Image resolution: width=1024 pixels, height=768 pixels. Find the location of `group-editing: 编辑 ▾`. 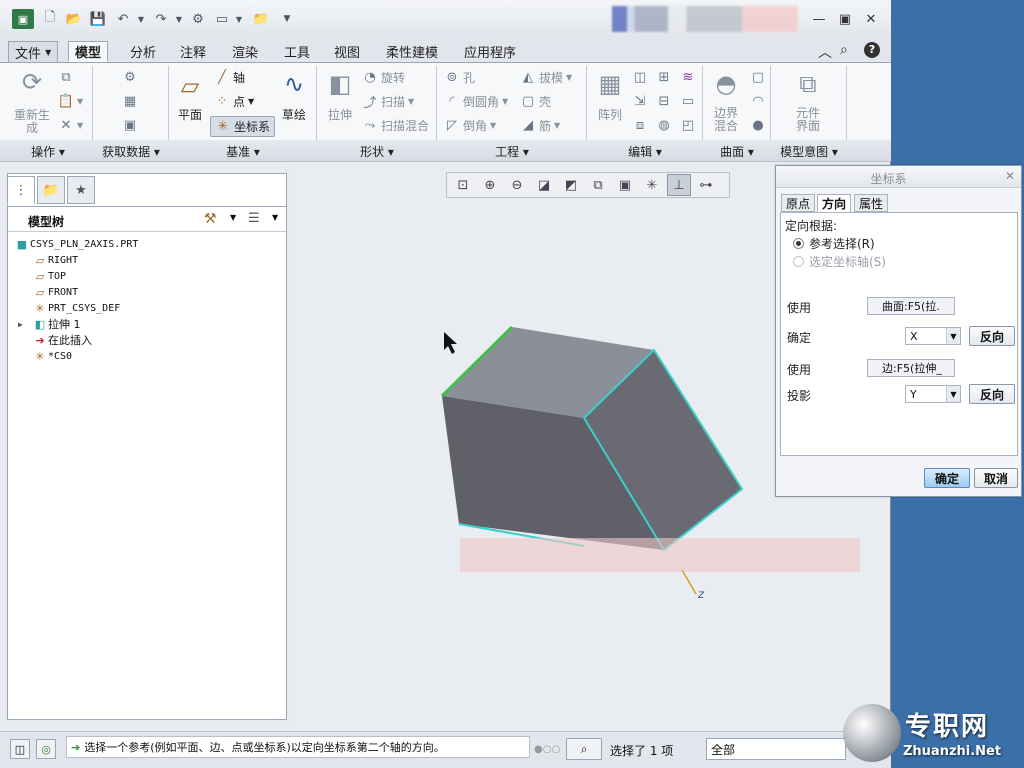

group-editing: 编辑 ▾ is located at coordinates (645, 151).